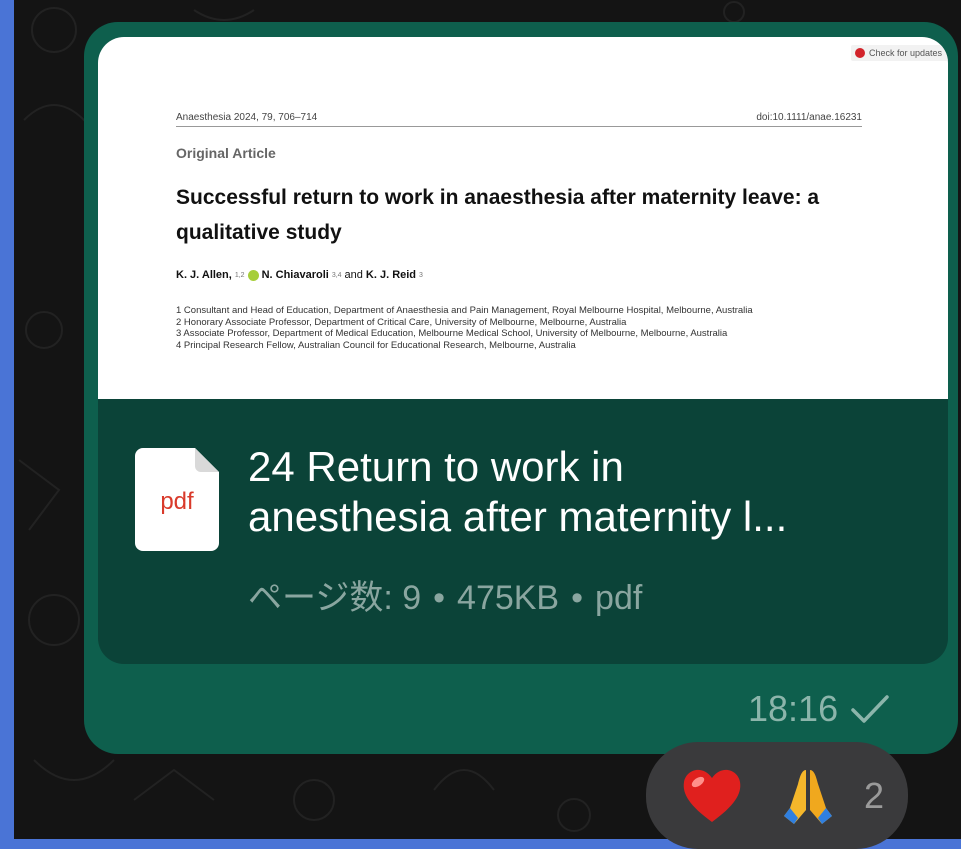 This screenshot has height=849, width=961. I want to click on file-size: 475KB, so click(508, 598).